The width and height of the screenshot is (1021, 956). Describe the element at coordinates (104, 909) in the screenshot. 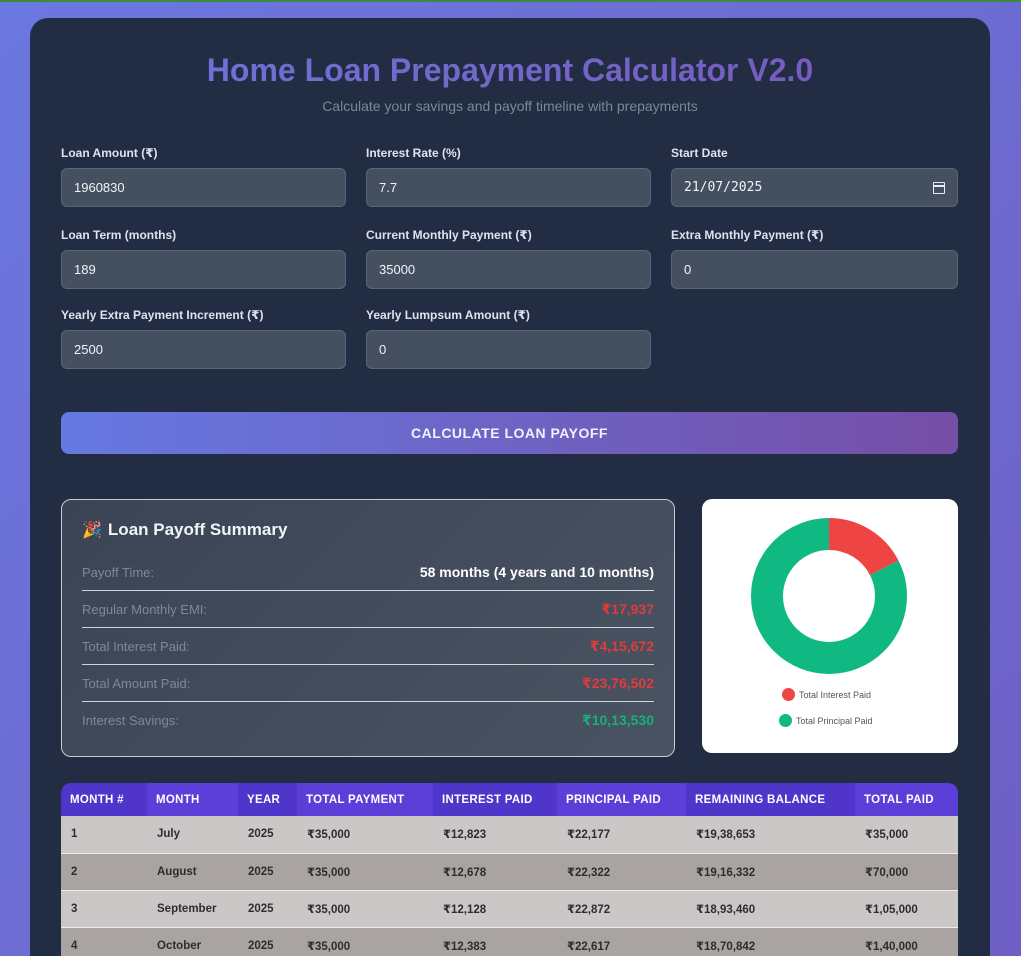

I see `table-cell: 3` at that location.